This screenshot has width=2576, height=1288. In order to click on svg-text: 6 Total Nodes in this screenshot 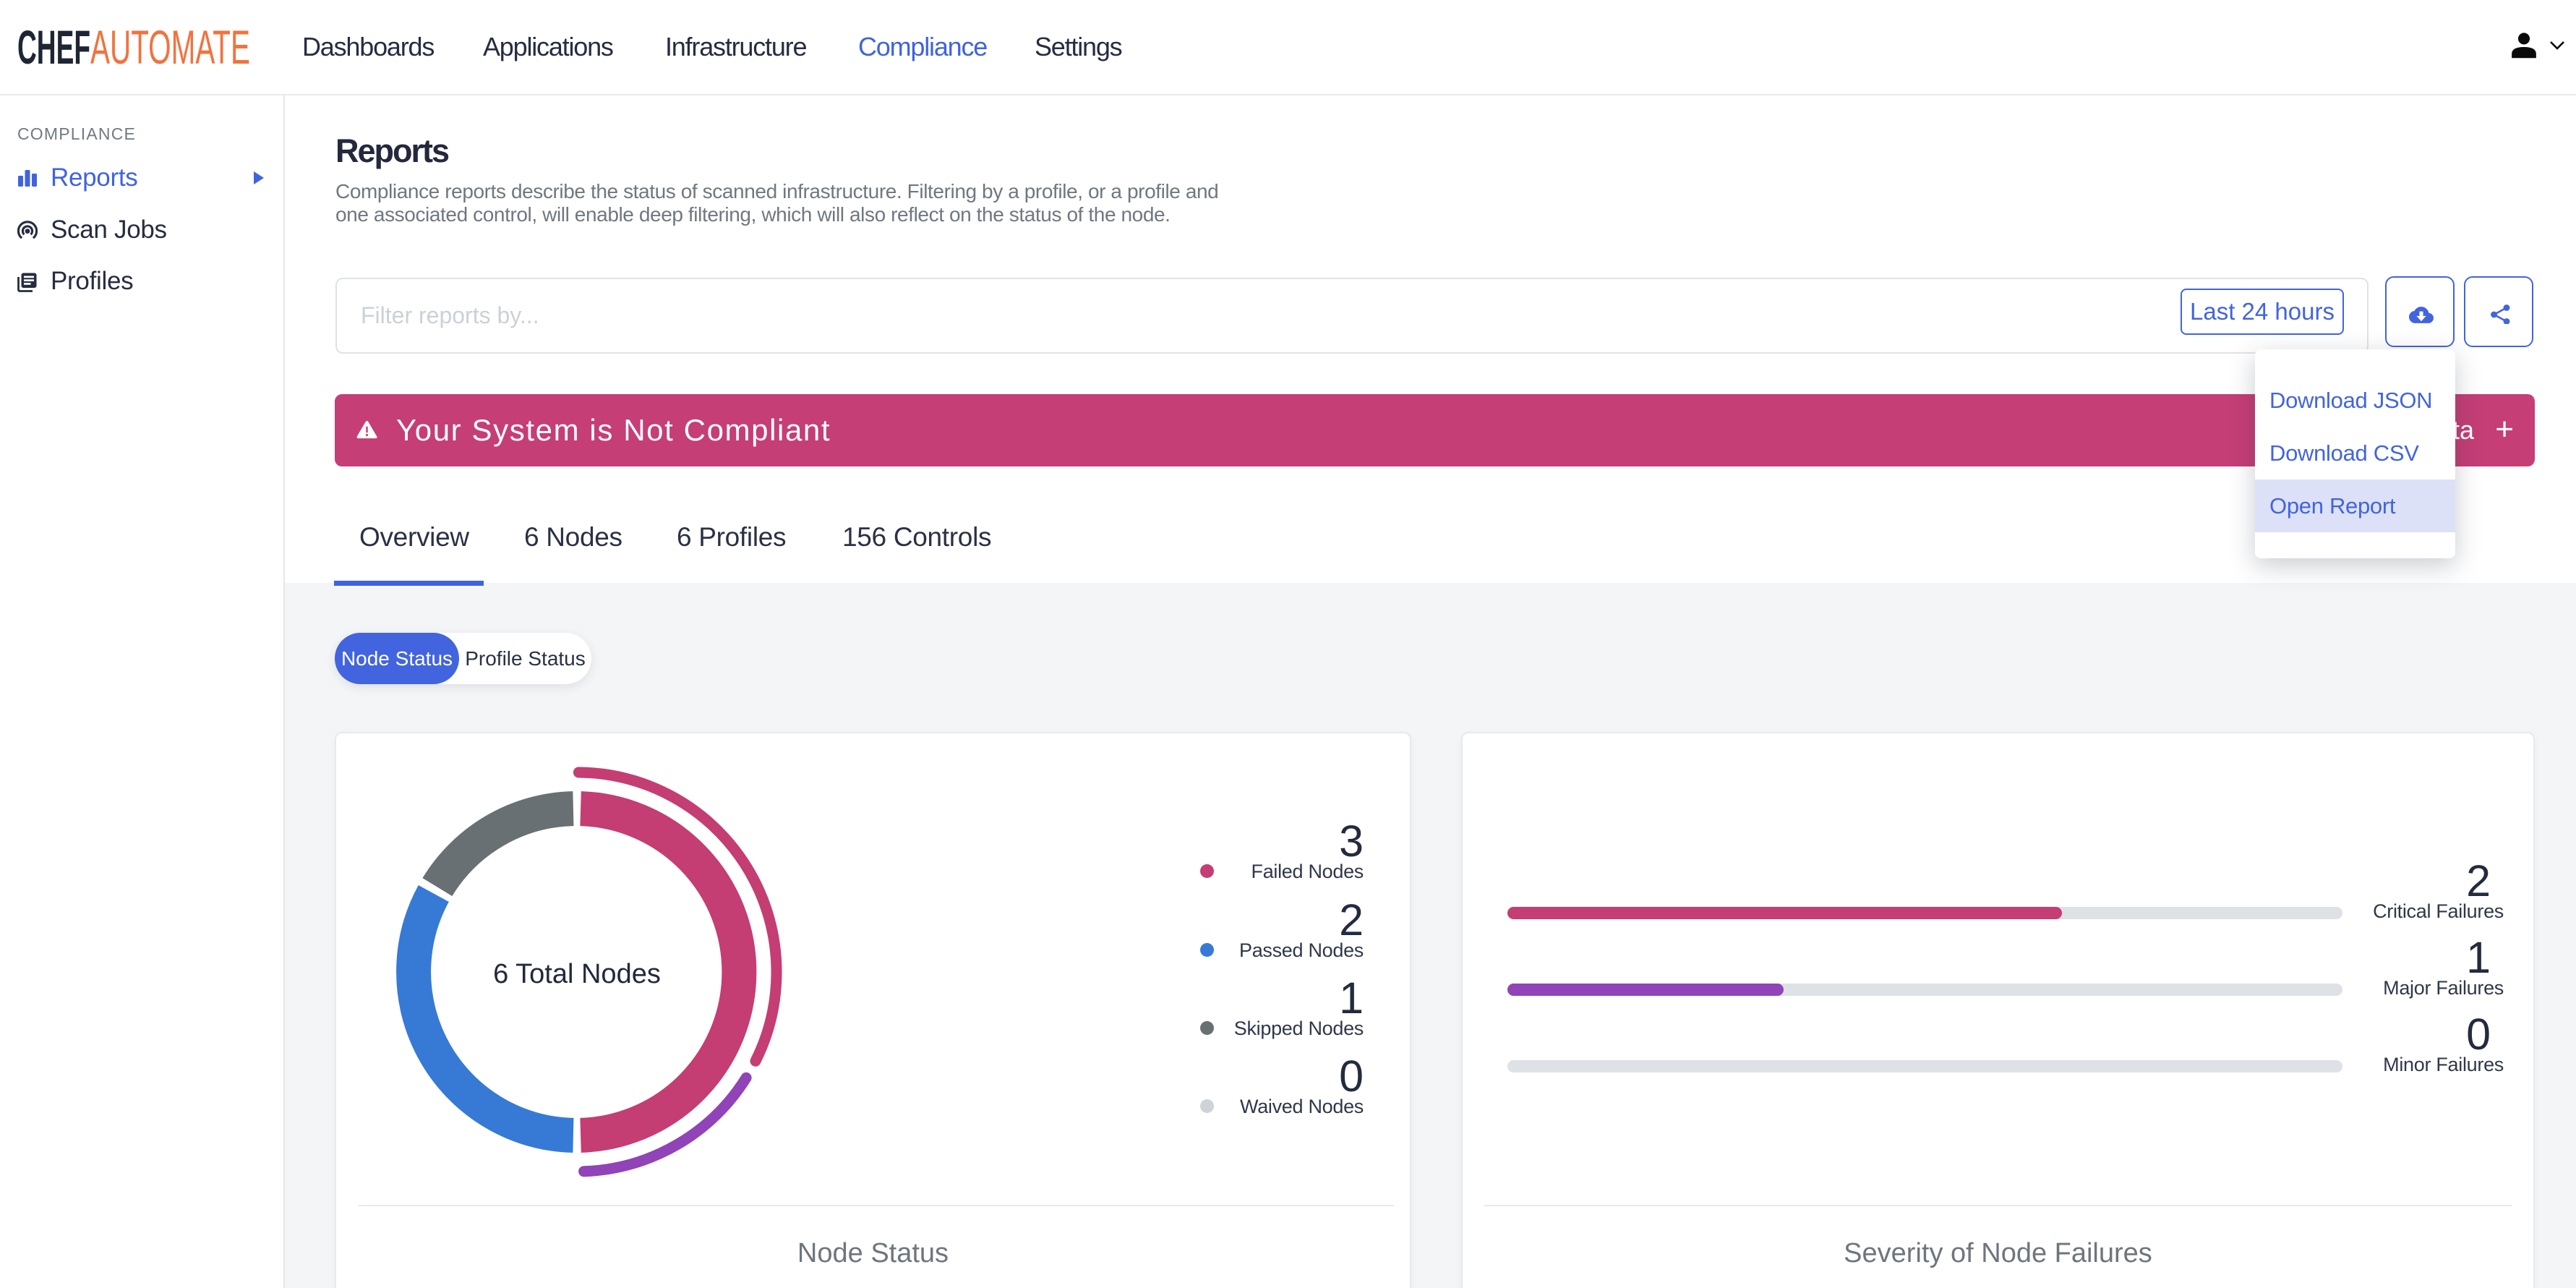, I will do `click(577, 974)`.